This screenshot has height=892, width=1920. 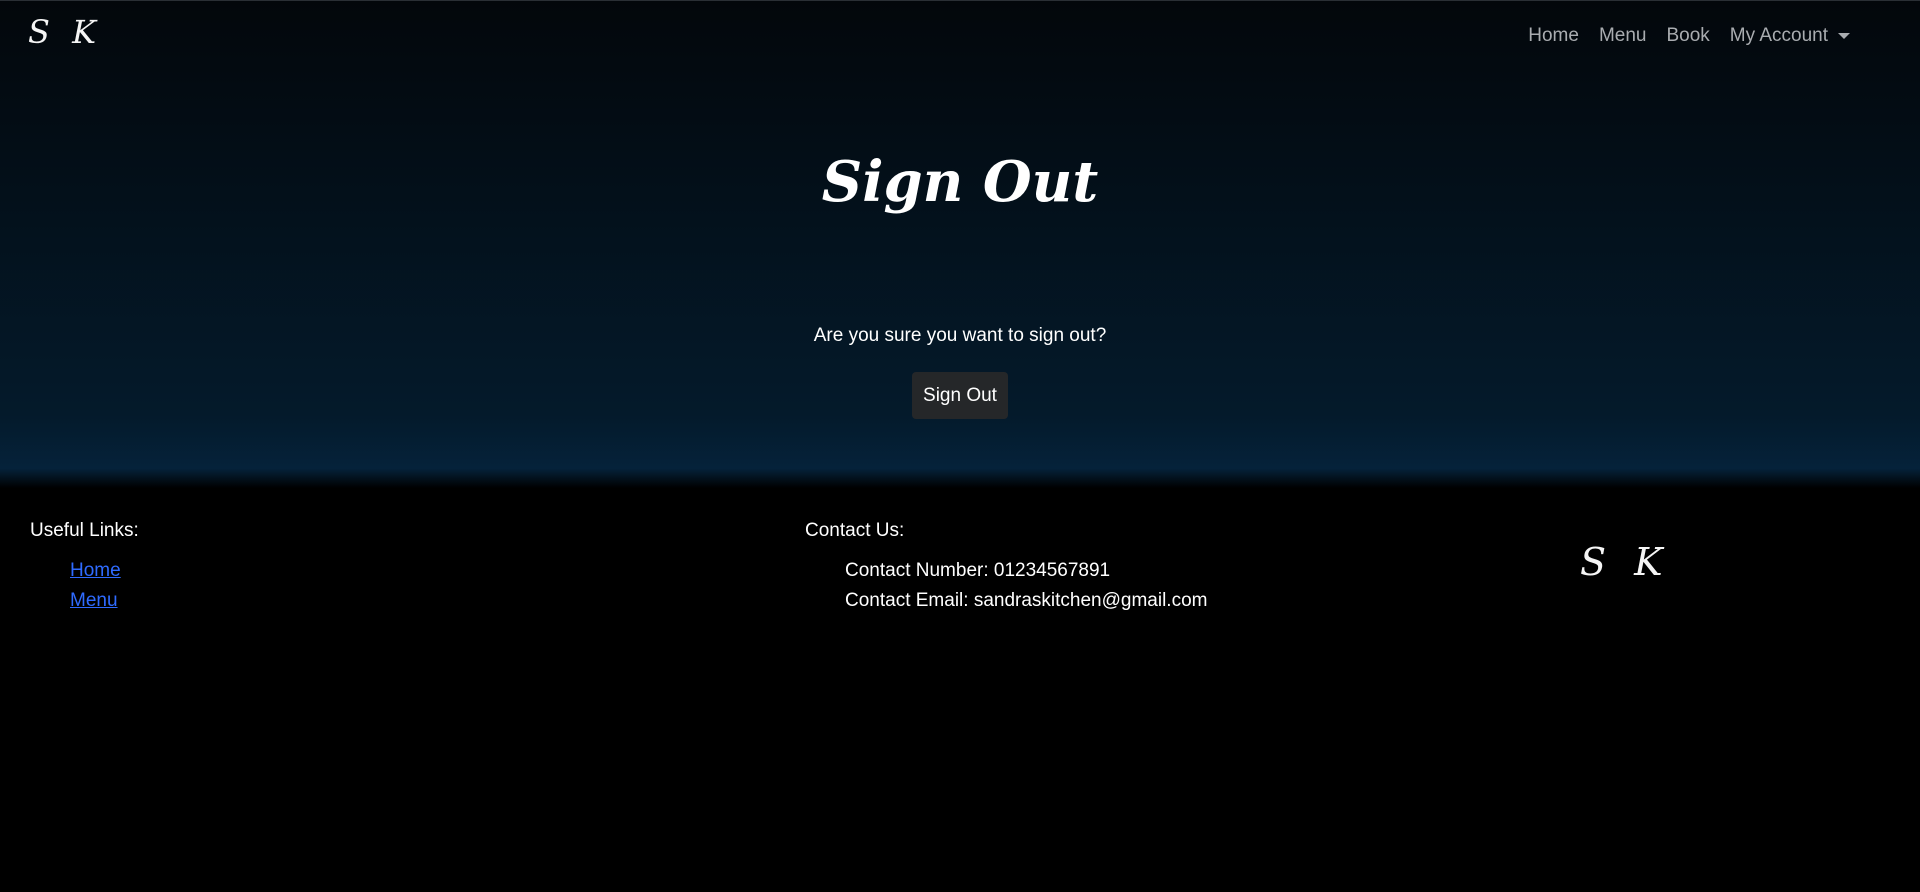 What do you see at coordinates (1844, 36) in the screenshot?
I see `caret-down-icon` at bounding box center [1844, 36].